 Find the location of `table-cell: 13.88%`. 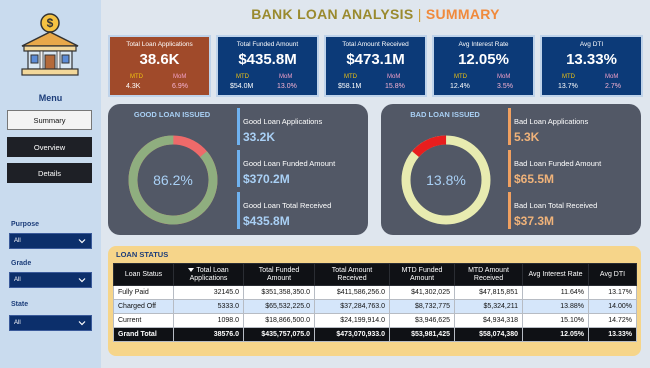

table-cell: 13.88% is located at coordinates (555, 306).